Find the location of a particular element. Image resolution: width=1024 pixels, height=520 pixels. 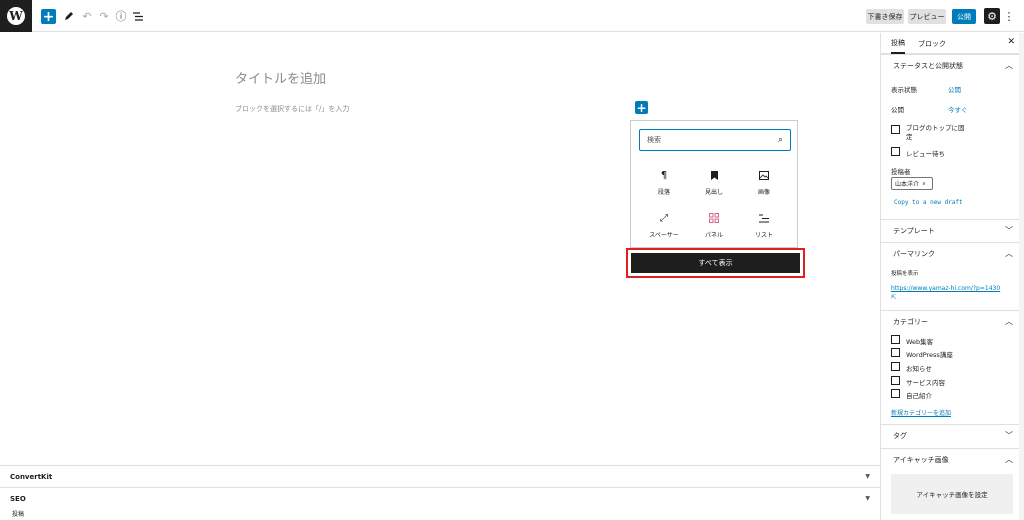

panel-status: ステータスと公開状態 ︿ is located at coordinates (952, 65).